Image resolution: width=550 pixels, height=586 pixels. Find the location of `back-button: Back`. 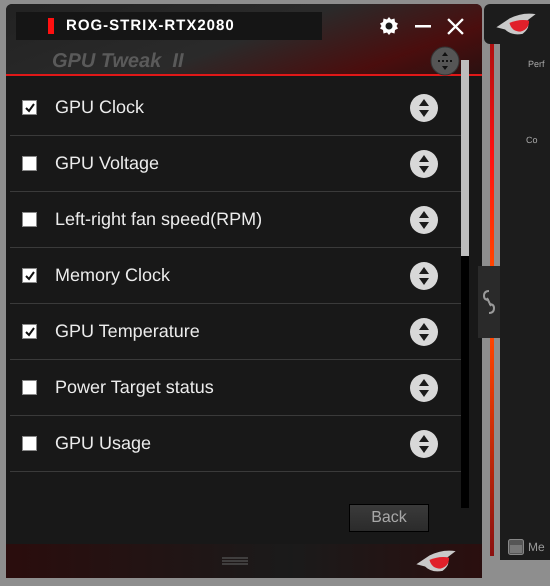

back-button: Back is located at coordinates (389, 518).